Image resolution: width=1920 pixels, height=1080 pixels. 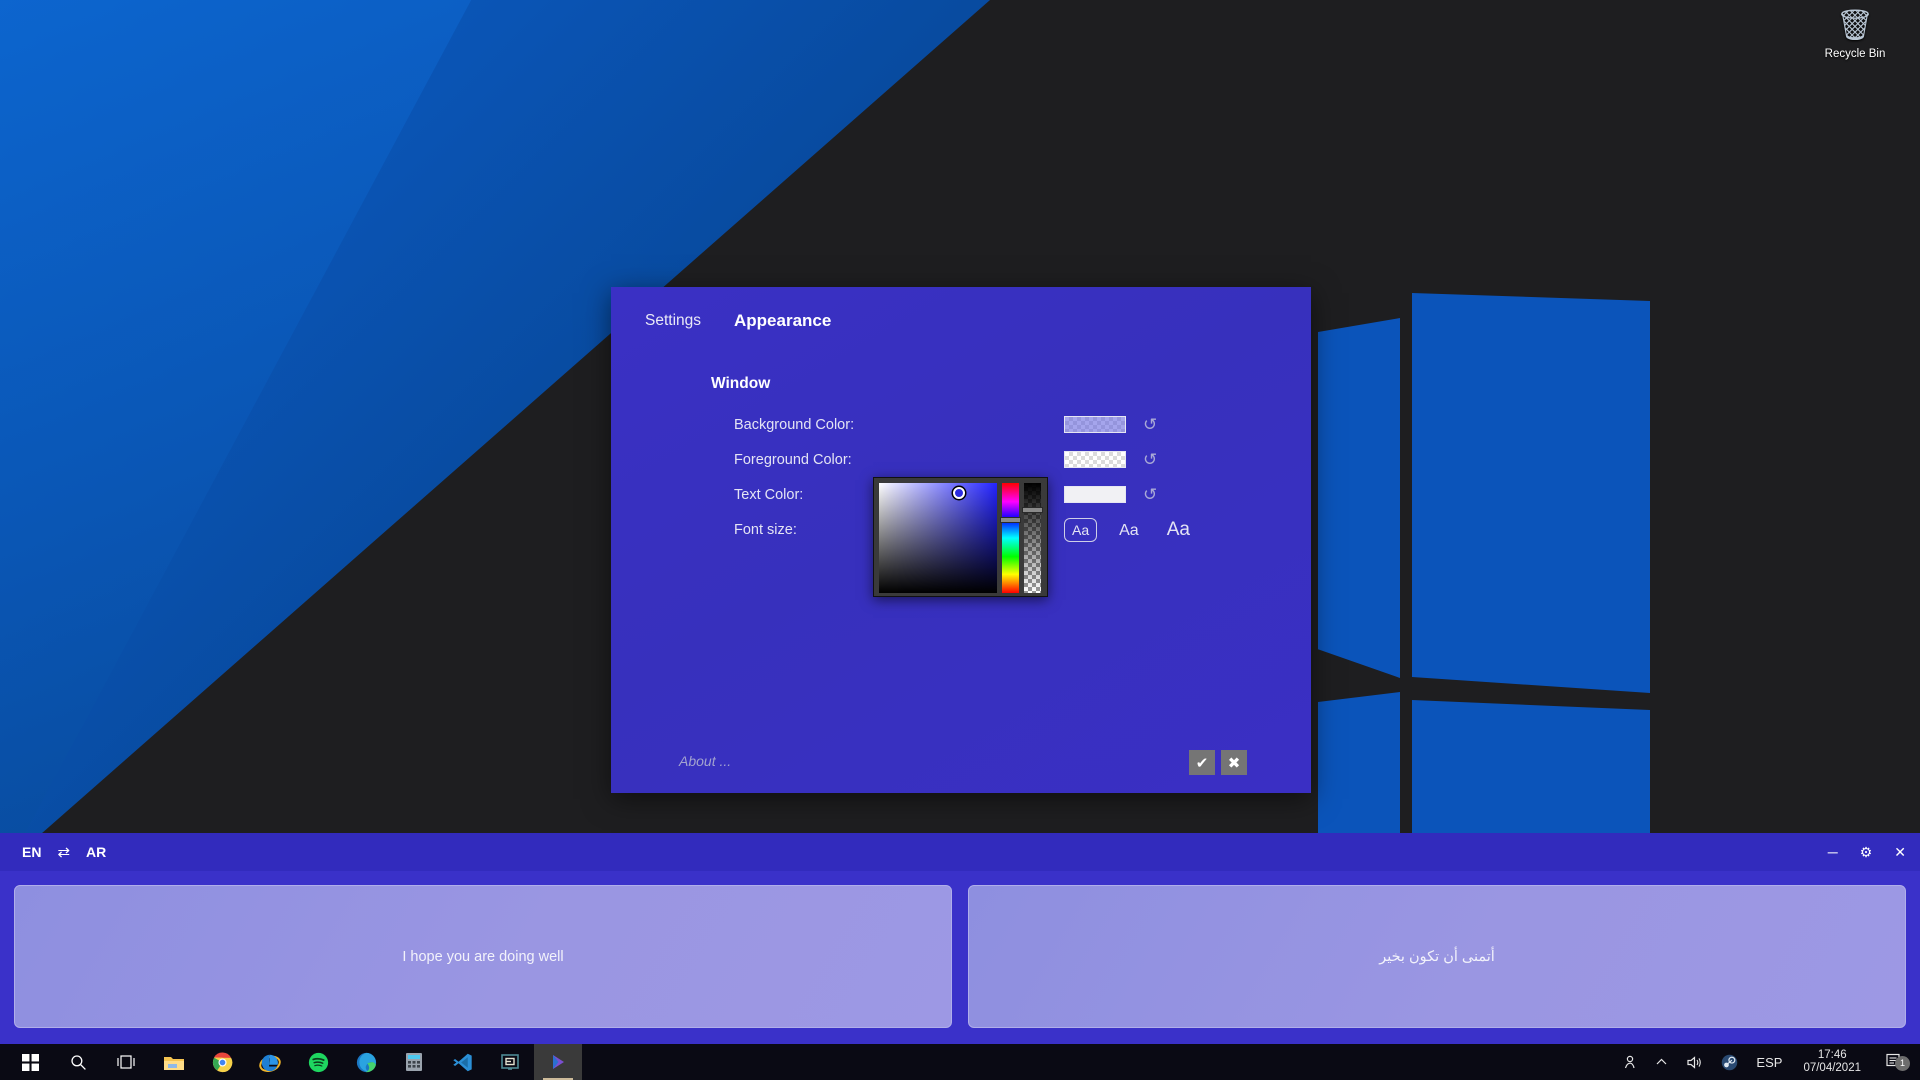 I want to click on confirm-button: ✔, so click(x=1202, y=762).